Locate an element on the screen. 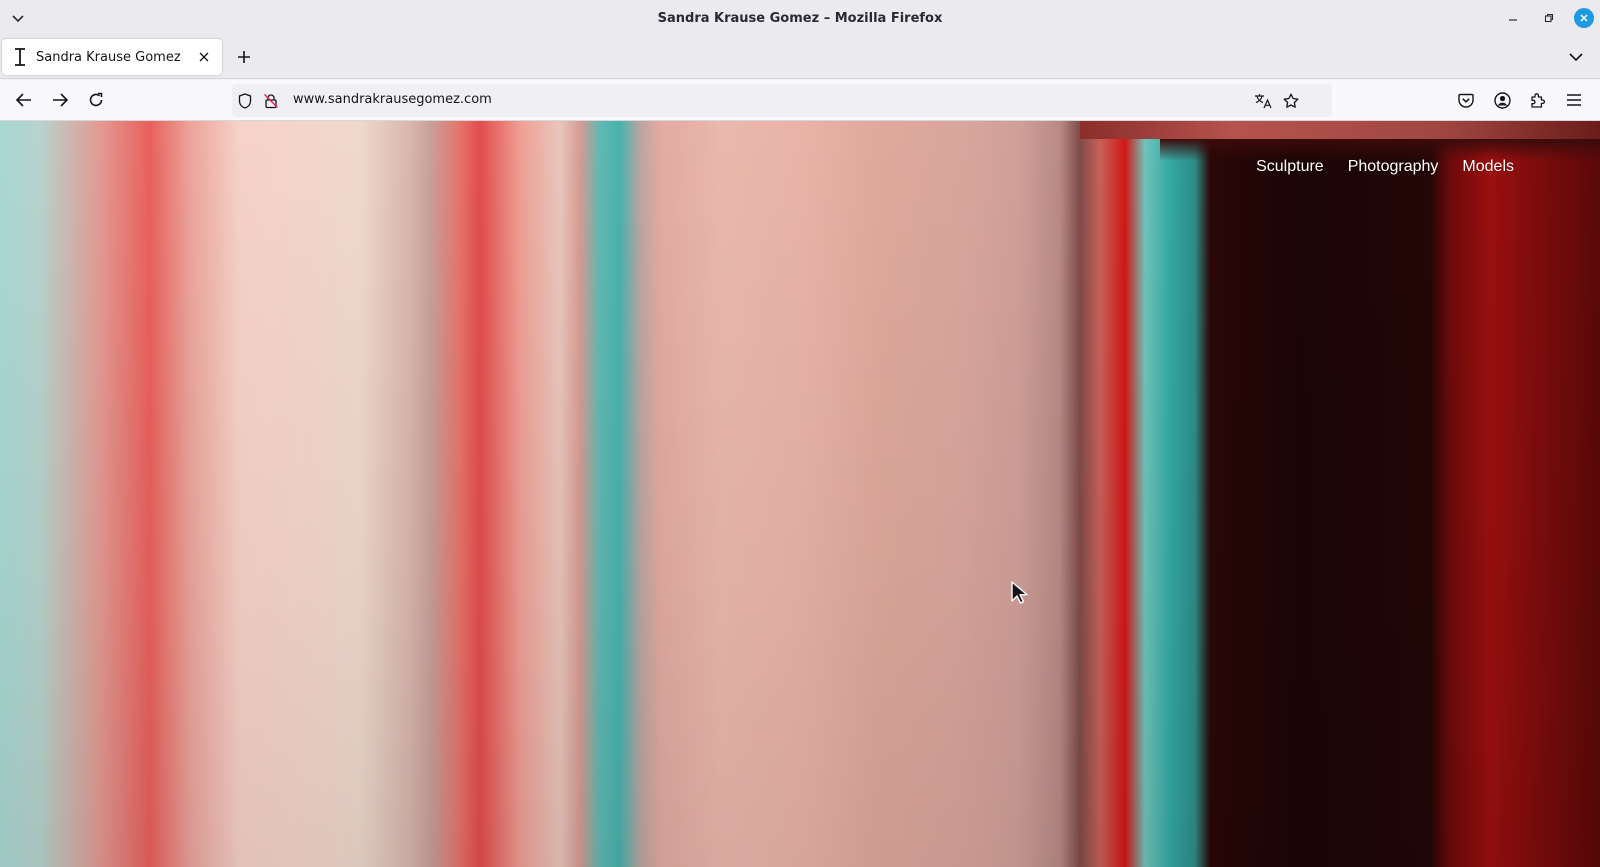  app-menu-button is located at coordinates (1574, 100).